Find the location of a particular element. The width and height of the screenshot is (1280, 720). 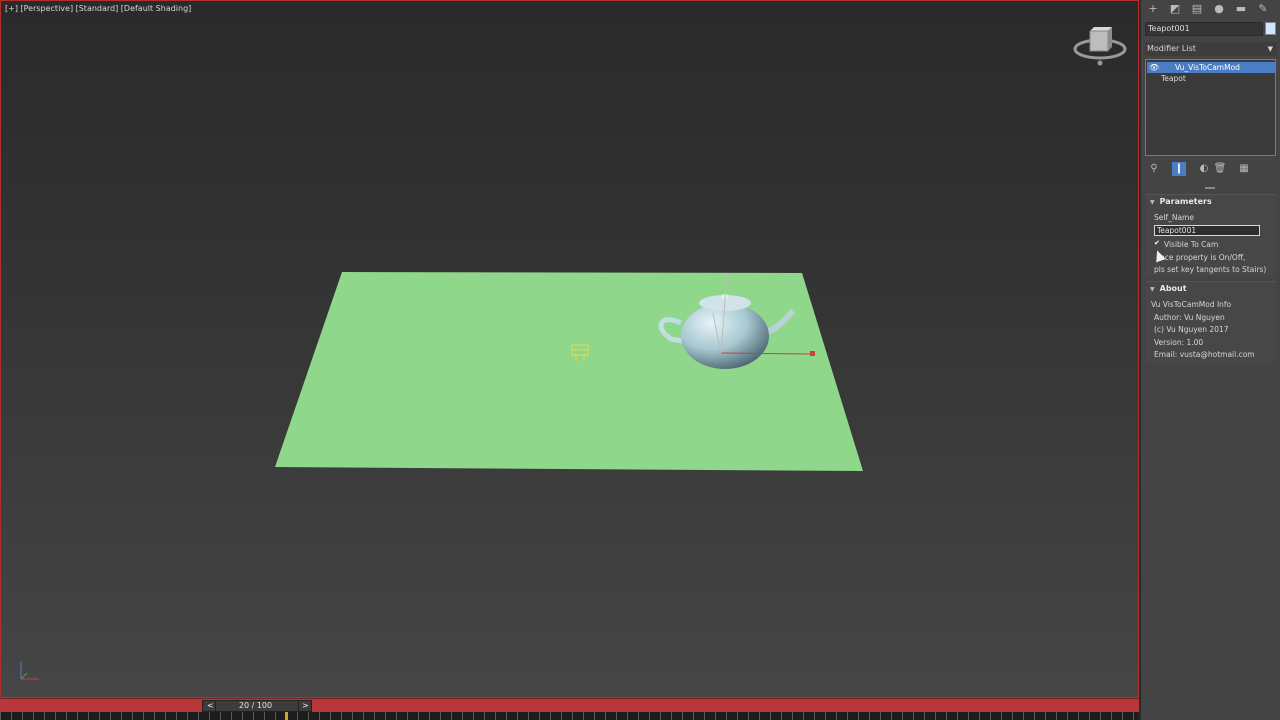

frame-label: 20 / 100 is located at coordinates (255, 705).